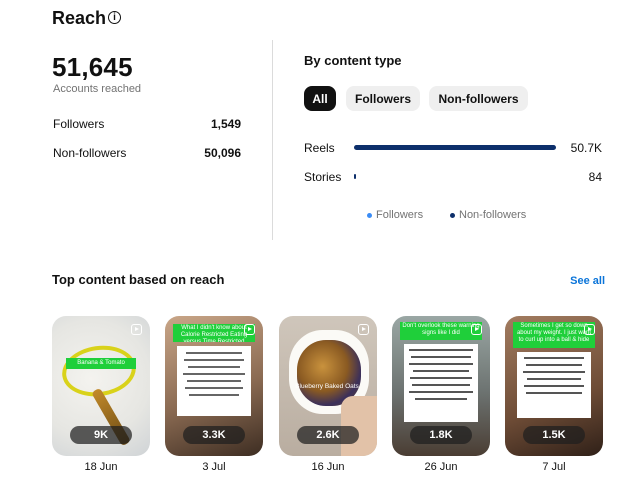 Image resolution: width=637 pixels, height=490 pixels. What do you see at coordinates (114, 17) in the screenshot?
I see `info-icon: i` at bounding box center [114, 17].